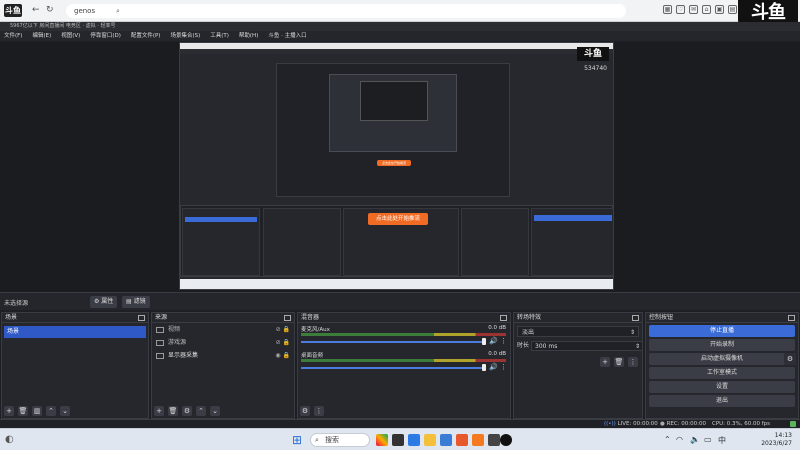 The height and width of the screenshot is (450, 800). What do you see at coordinates (136, 302) in the screenshot?
I see `filters-button: ▤ 滤镜` at bounding box center [136, 302].